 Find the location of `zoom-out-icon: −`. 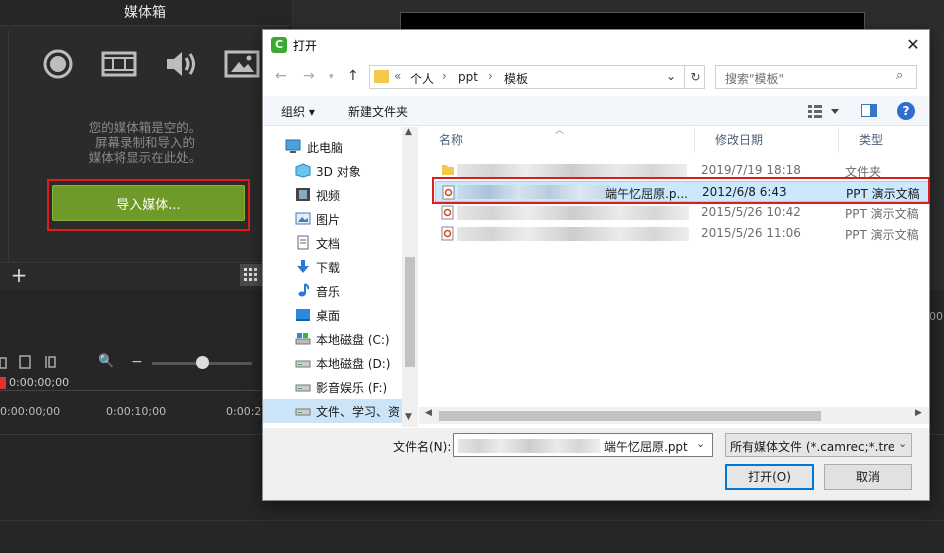

zoom-out-icon: − is located at coordinates (137, 362).